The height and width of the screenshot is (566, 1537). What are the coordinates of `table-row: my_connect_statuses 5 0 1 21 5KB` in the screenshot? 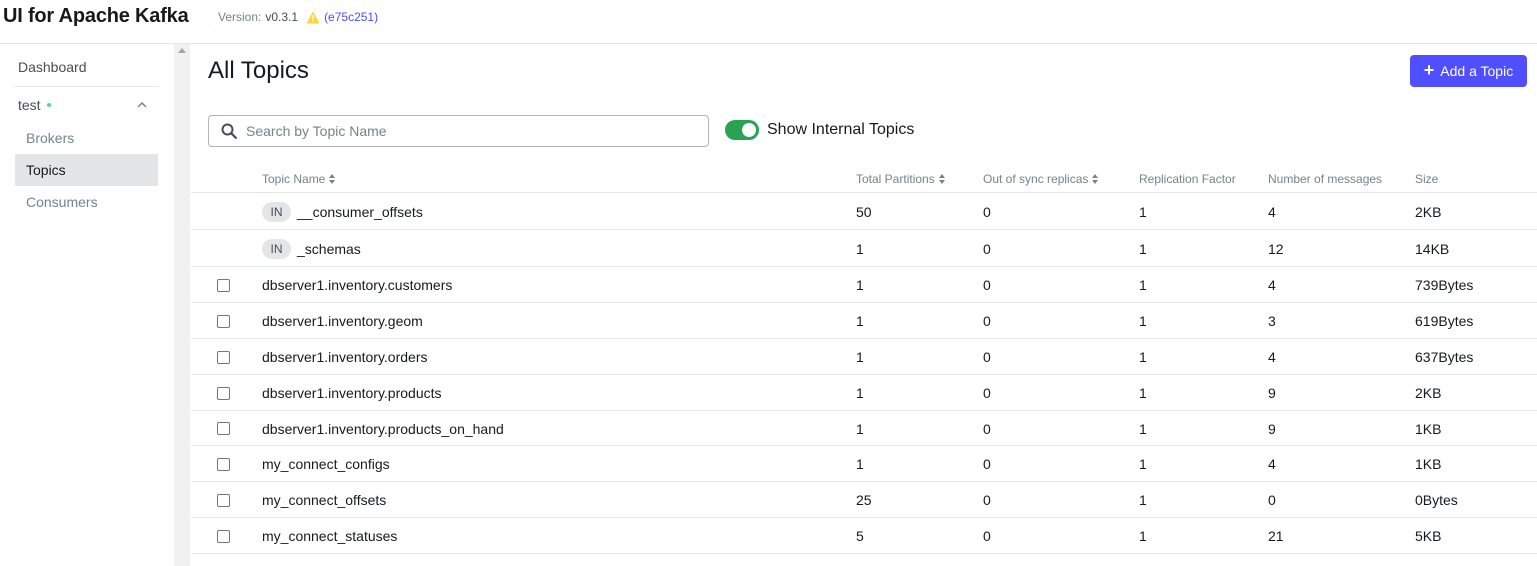 It's located at (864, 536).